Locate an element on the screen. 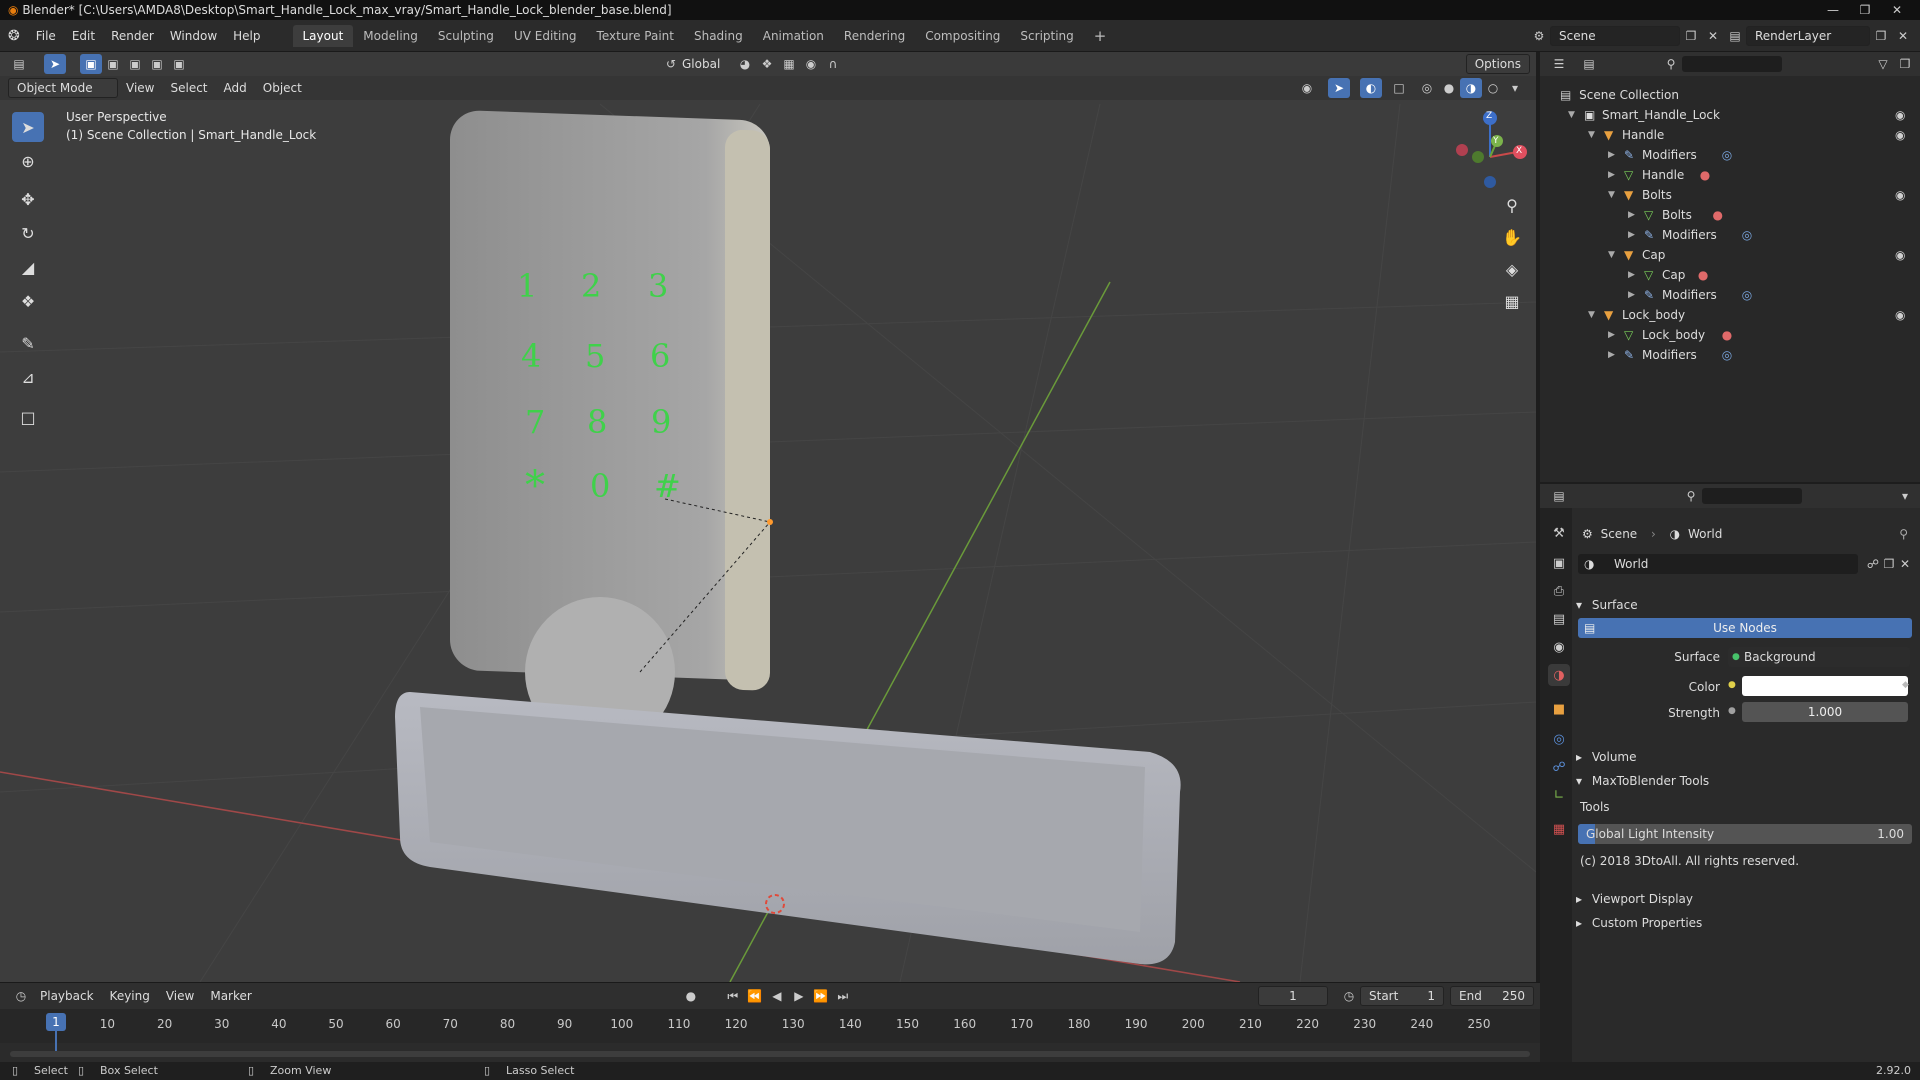 The image size is (1920, 1080). viewport-display-panel-header: ▸ Viewport Display is located at coordinates (1744, 899).